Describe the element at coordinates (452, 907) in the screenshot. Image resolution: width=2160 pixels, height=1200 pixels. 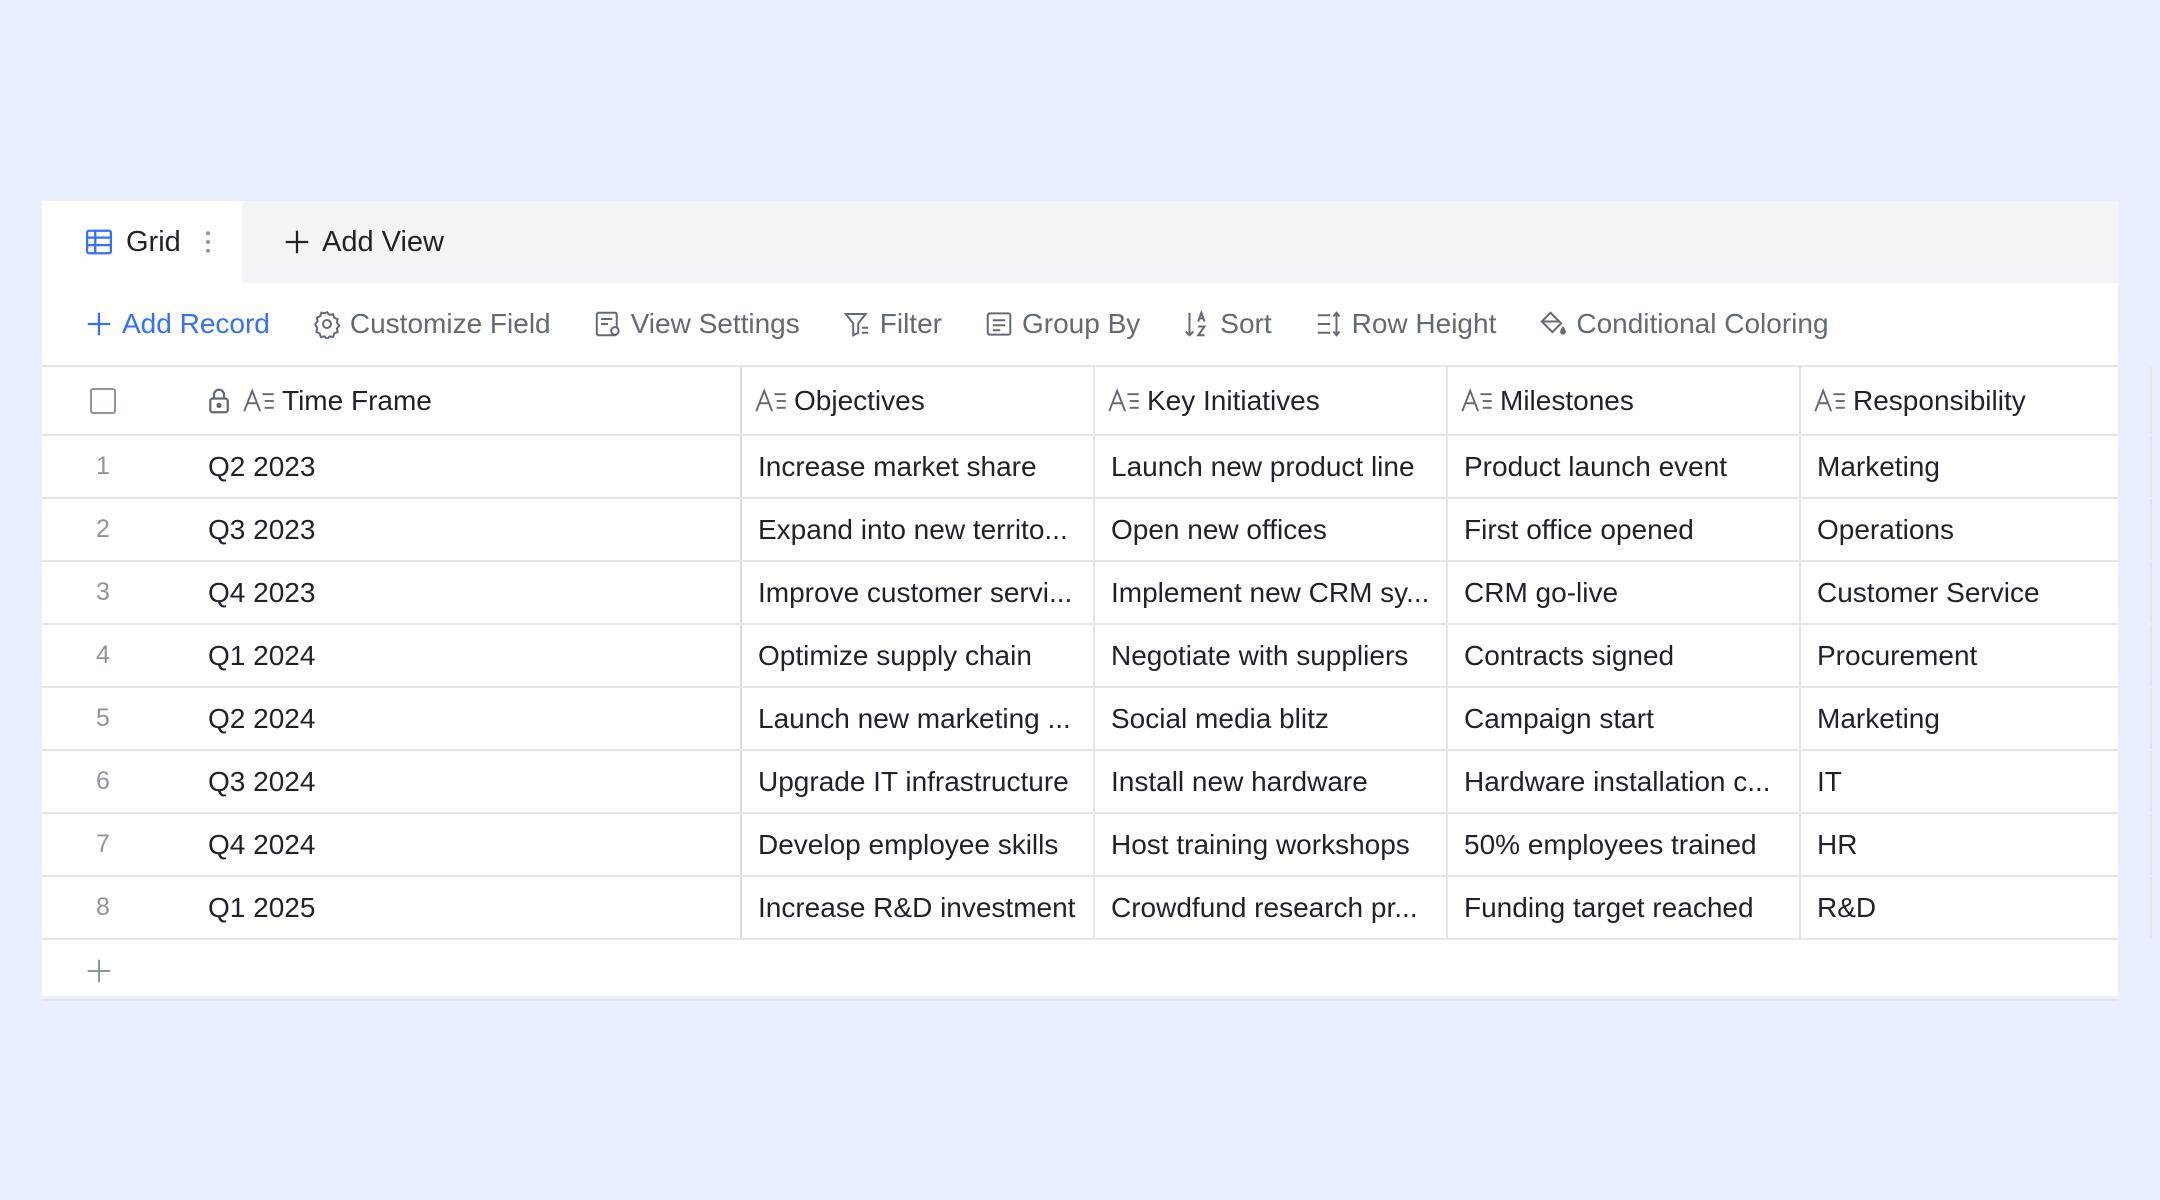
I see `cell-time-frame: Q1 2025` at that location.